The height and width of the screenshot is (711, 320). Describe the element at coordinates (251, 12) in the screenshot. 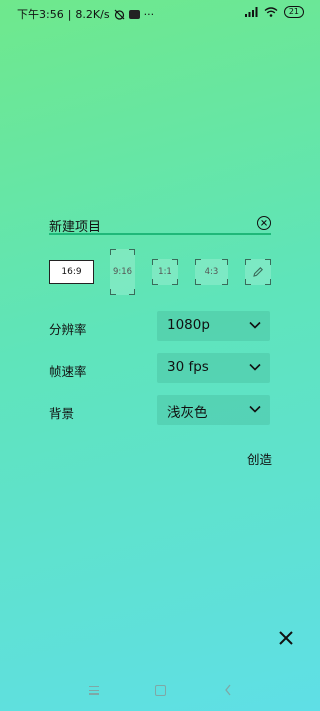

I see `signal-icon` at that location.